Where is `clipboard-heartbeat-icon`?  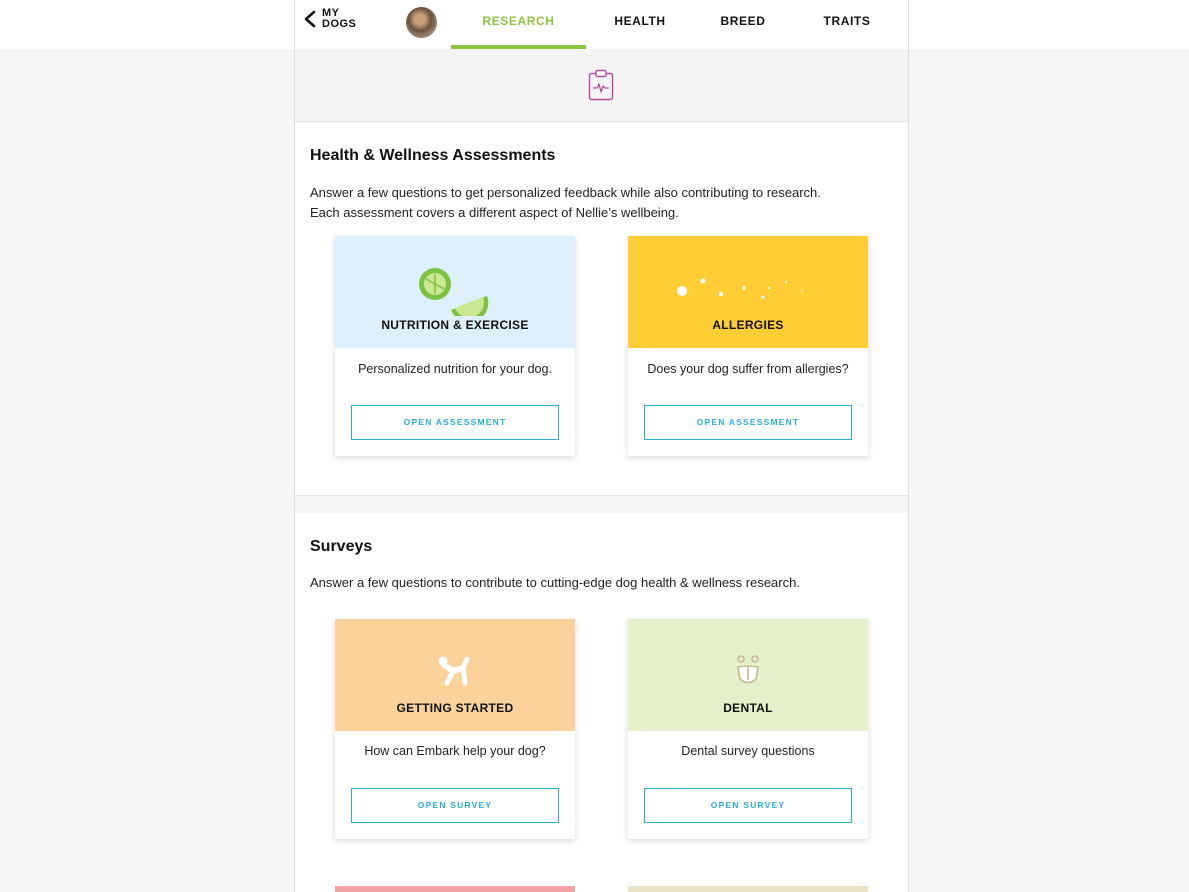
clipboard-heartbeat-icon is located at coordinates (601, 85).